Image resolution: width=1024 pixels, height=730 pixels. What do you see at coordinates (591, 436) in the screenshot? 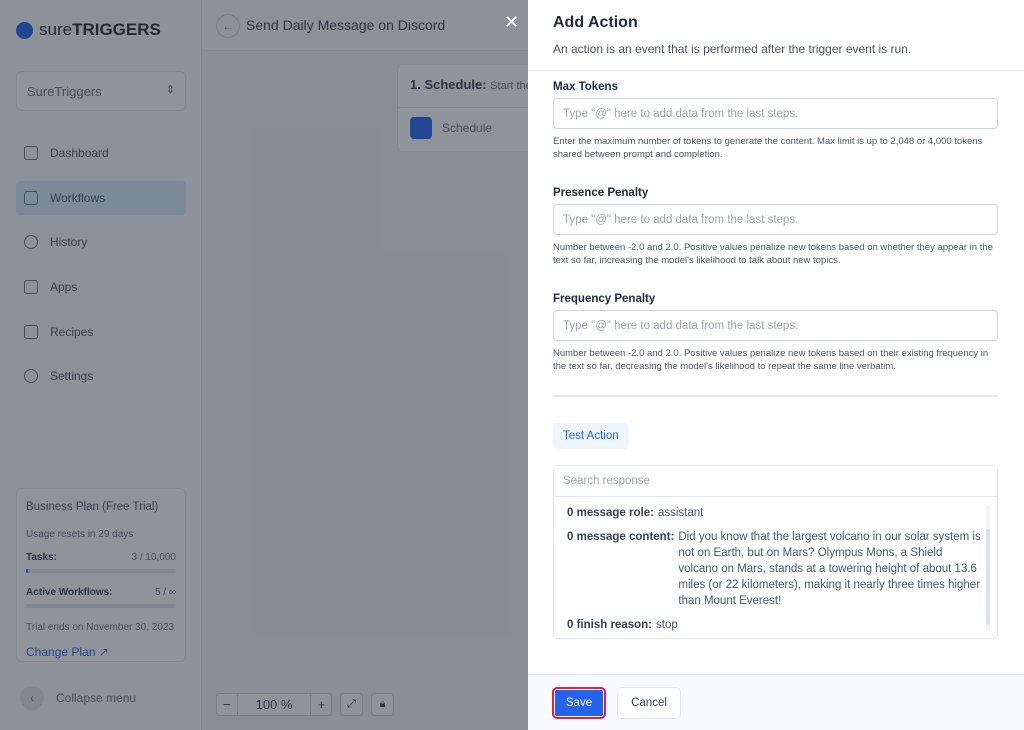
I see `test-action-button: Test Action` at bounding box center [591, 436].